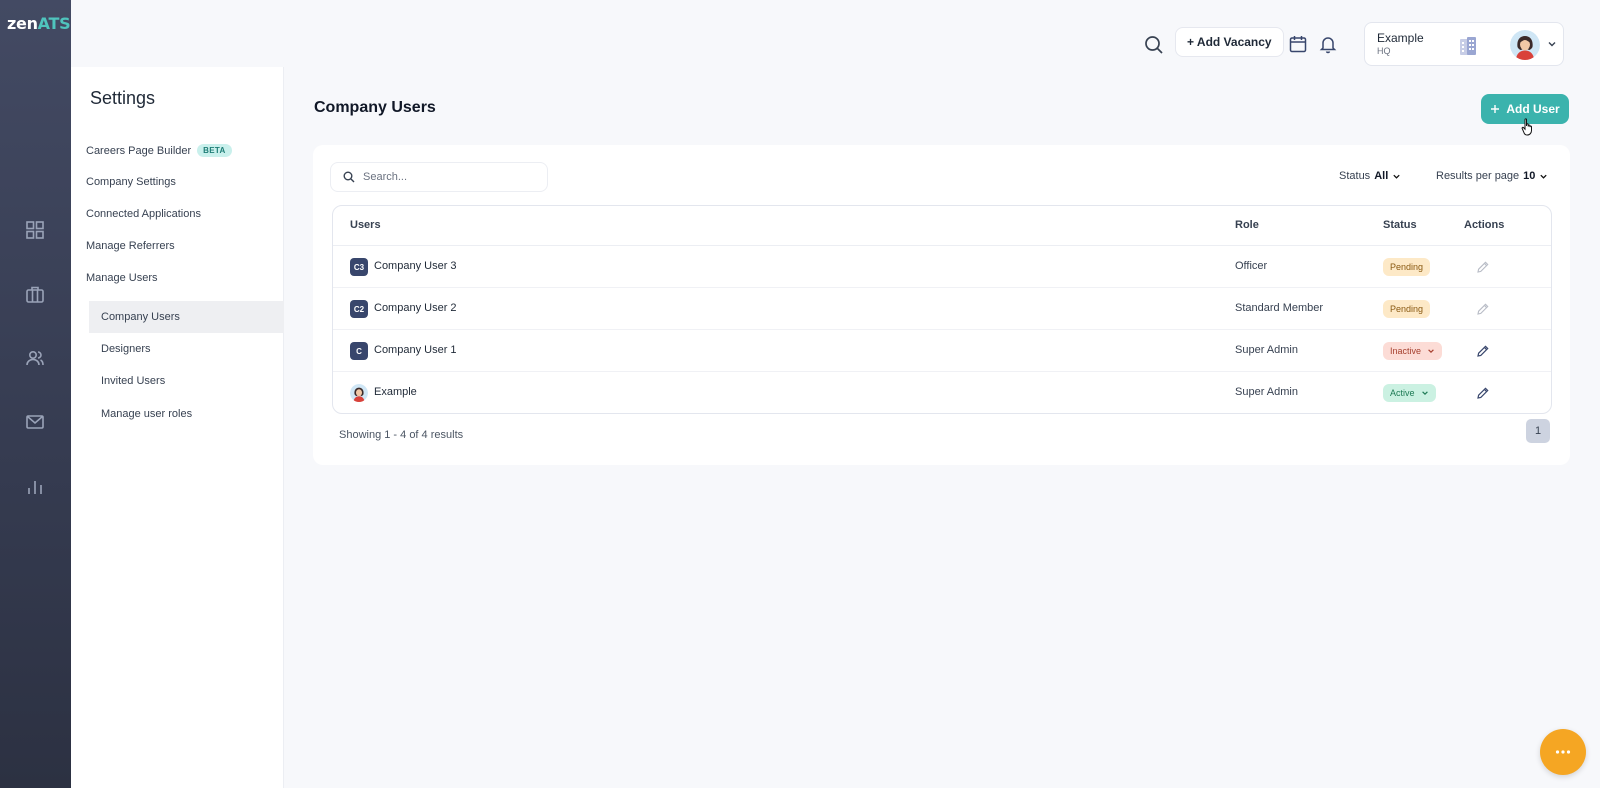 The image size is (1600, 788). What do you see at coordinates (186, 381) in the screenshot?
I see `nav-invited-users: Invited Users` at bounding box center [186, 381].